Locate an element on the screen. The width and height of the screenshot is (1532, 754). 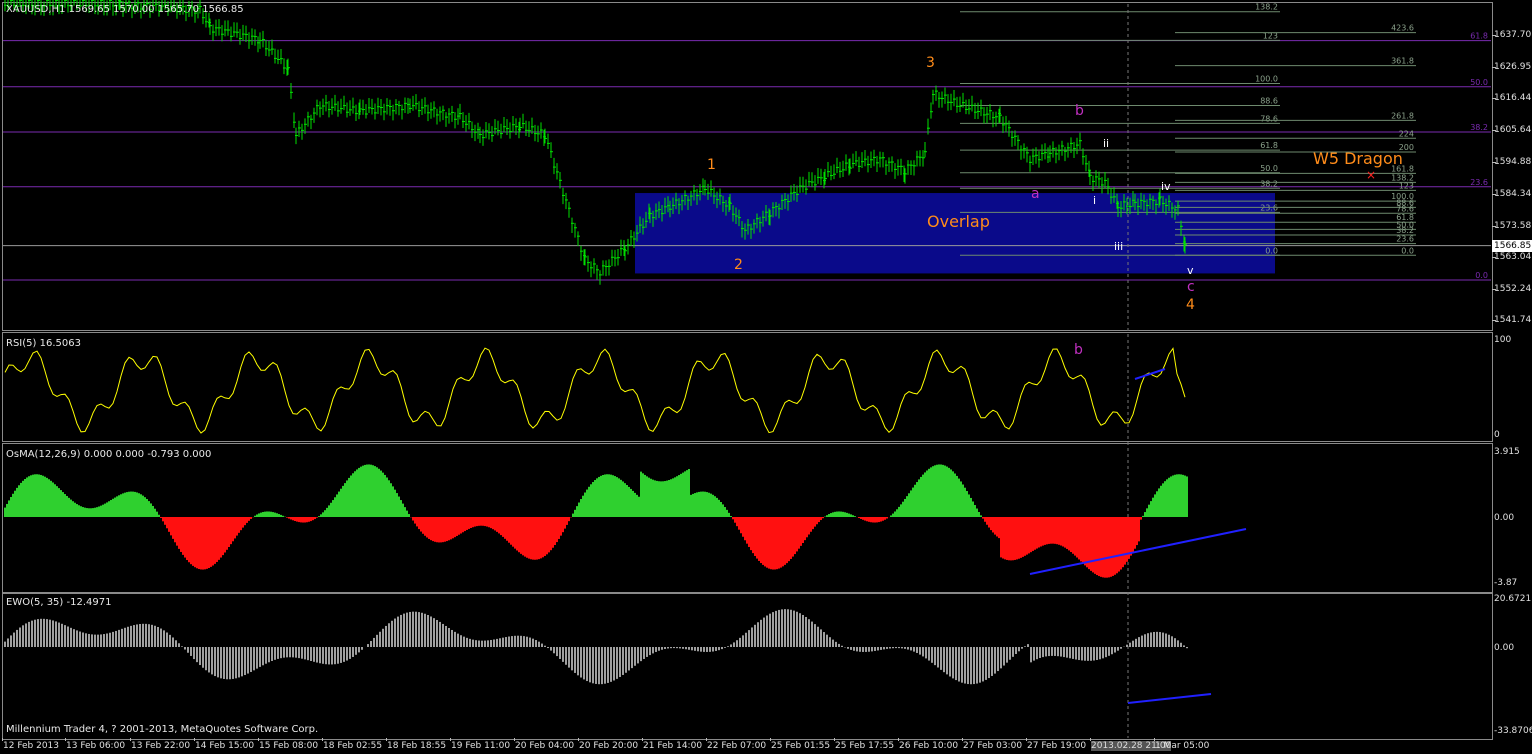
wave-label-4: 4 is located at coordinates (1190, 305).